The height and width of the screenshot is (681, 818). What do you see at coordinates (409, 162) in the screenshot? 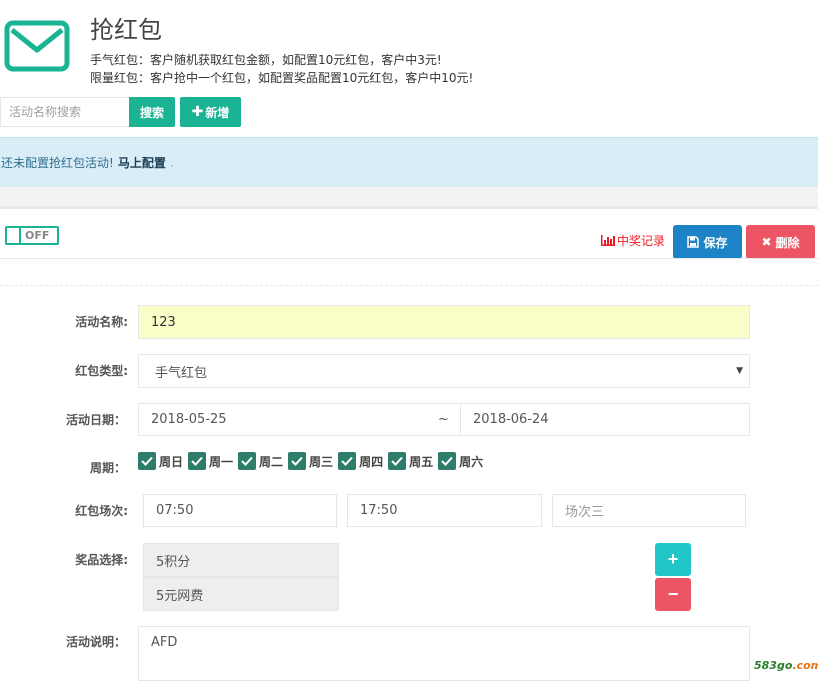
I see `info-alert: 还未配置抢红包活动! 马上配置 .` at bounding box center [409, 162].